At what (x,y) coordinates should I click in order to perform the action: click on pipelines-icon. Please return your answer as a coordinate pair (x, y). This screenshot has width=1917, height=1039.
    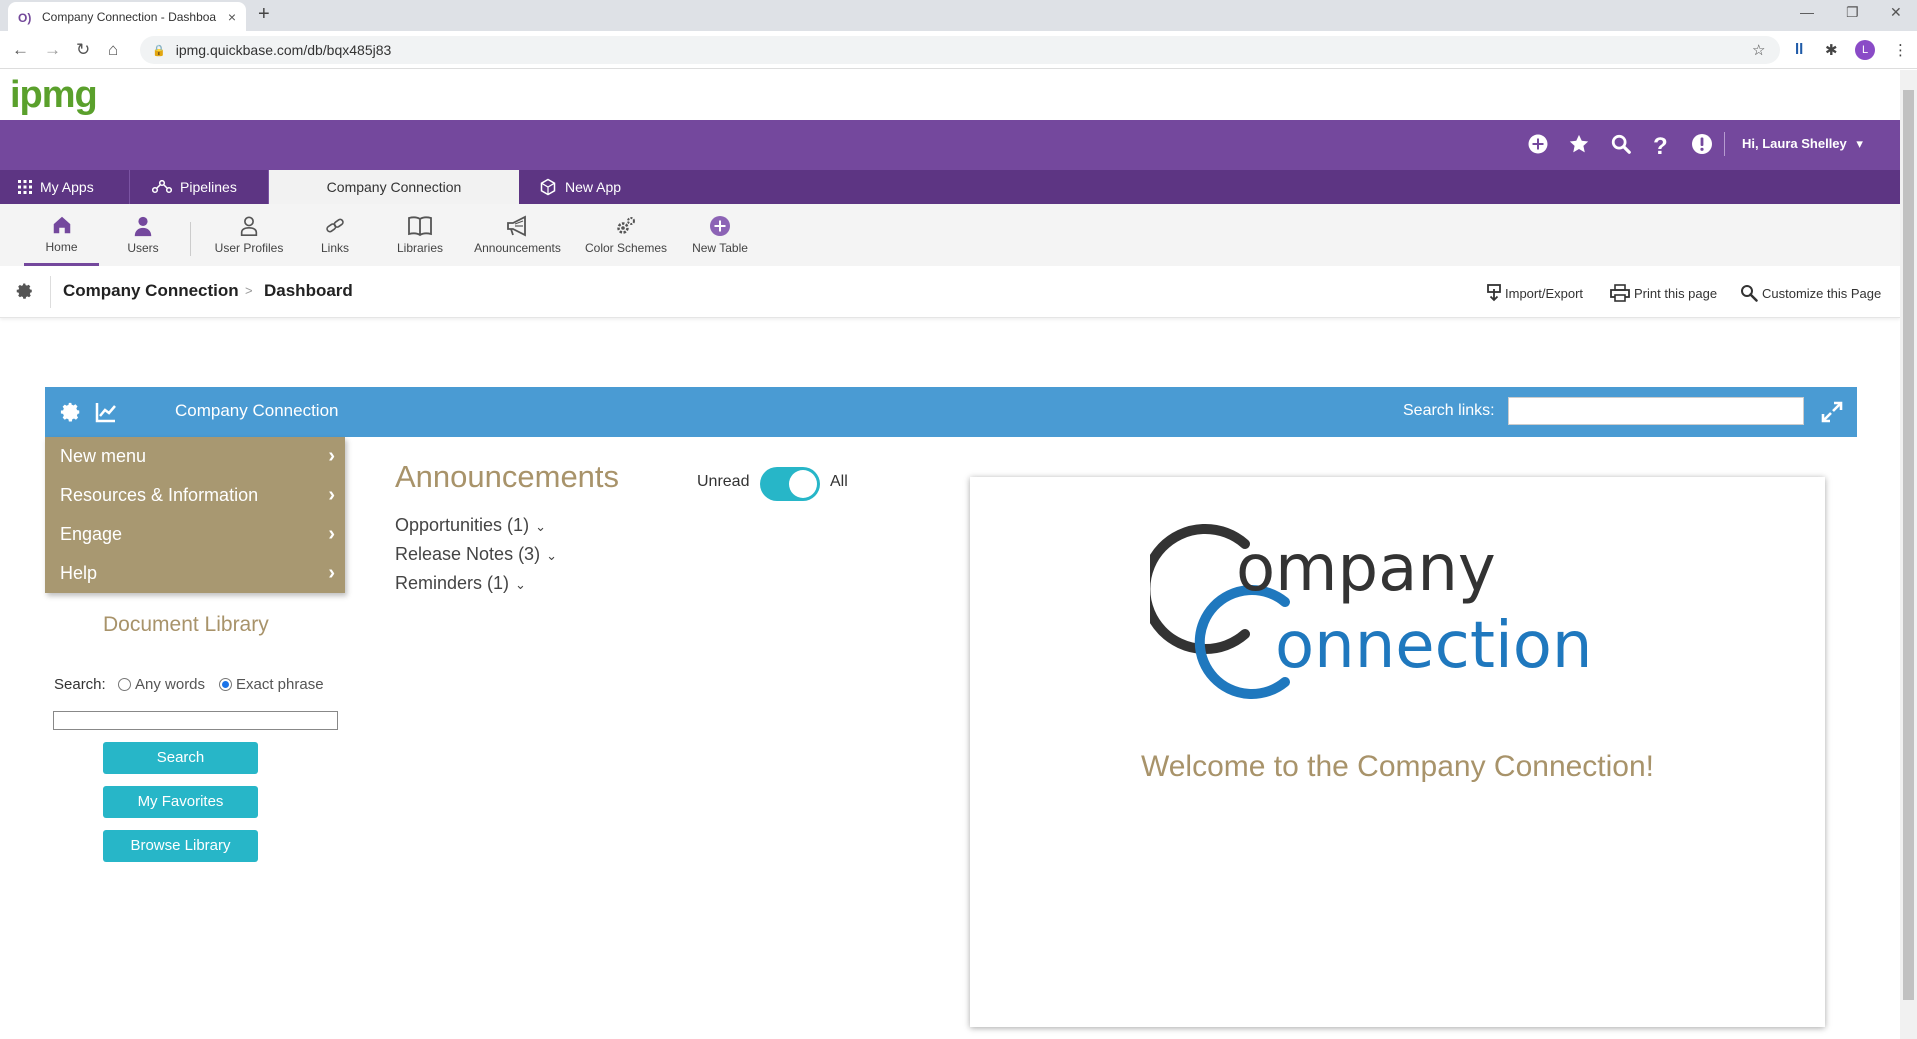
    Looking at the image, I should click on (162, 187).